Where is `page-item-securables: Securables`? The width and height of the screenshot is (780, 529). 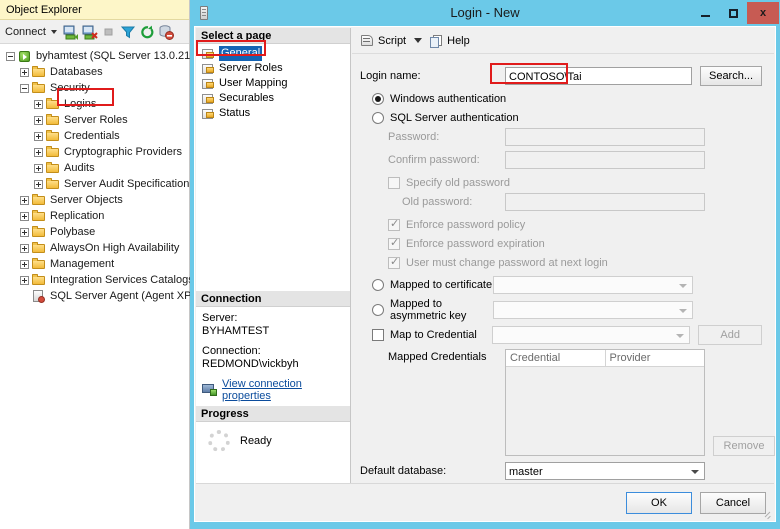
page-item-securables: Securables is located at coordinates (275, 98).